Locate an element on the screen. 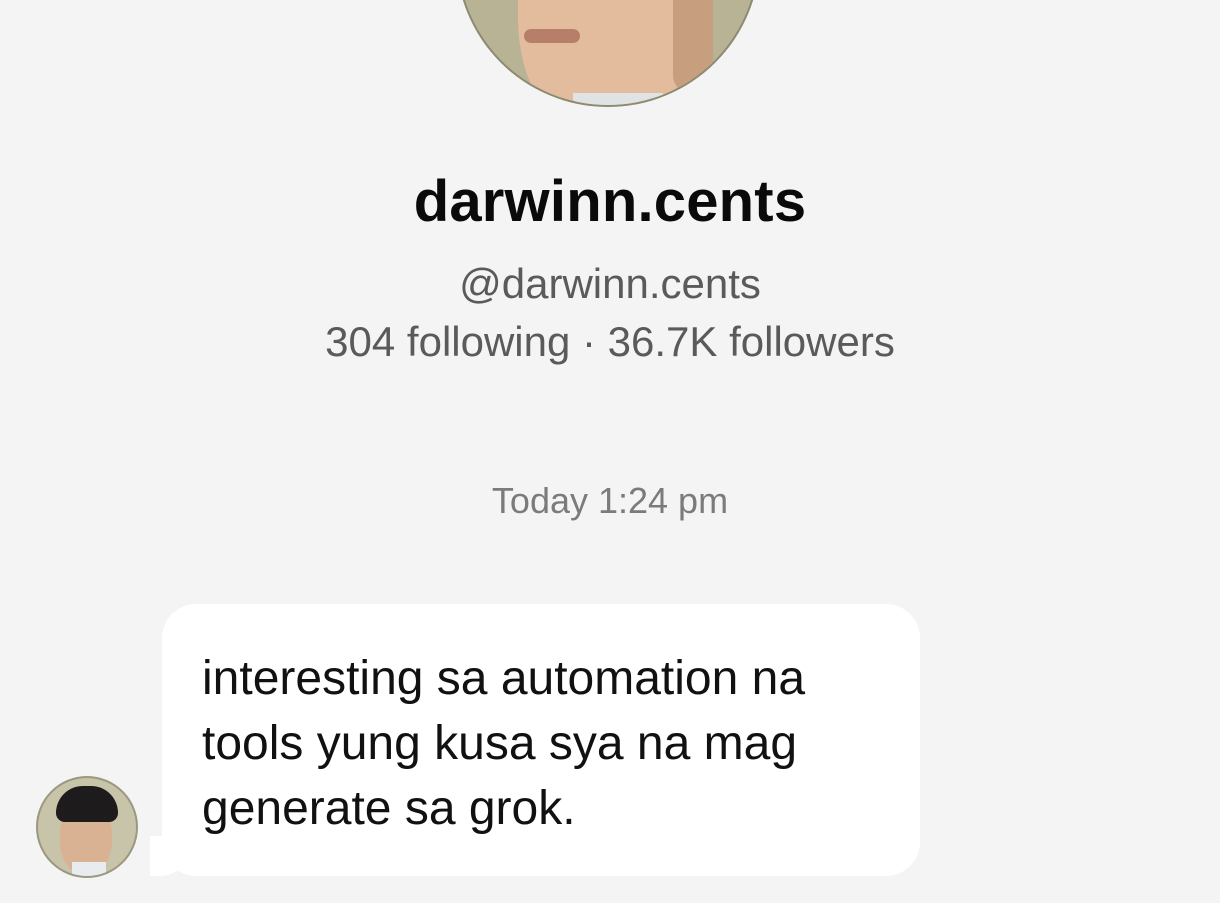 The width and height of the screenshot is (1220, 903). profile-neck-shadow is located at coordinates (693, 47).